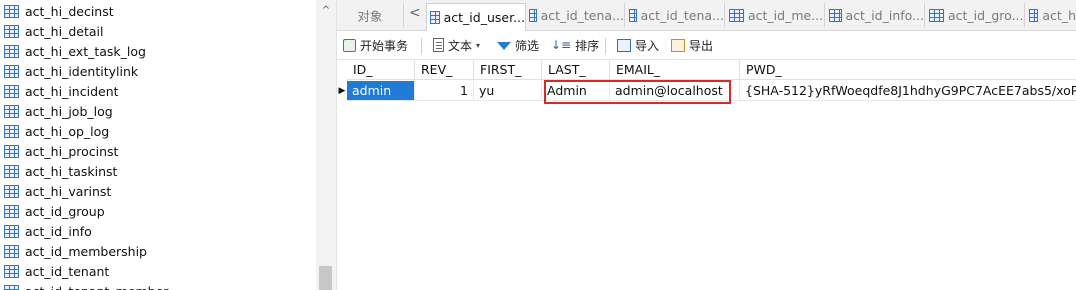 The image size is (1076, 290). What do you see at coordinates (325, 278) in the screenshot?
I see `tree-scrollbar-thumb` at bounding box center [325, 278].